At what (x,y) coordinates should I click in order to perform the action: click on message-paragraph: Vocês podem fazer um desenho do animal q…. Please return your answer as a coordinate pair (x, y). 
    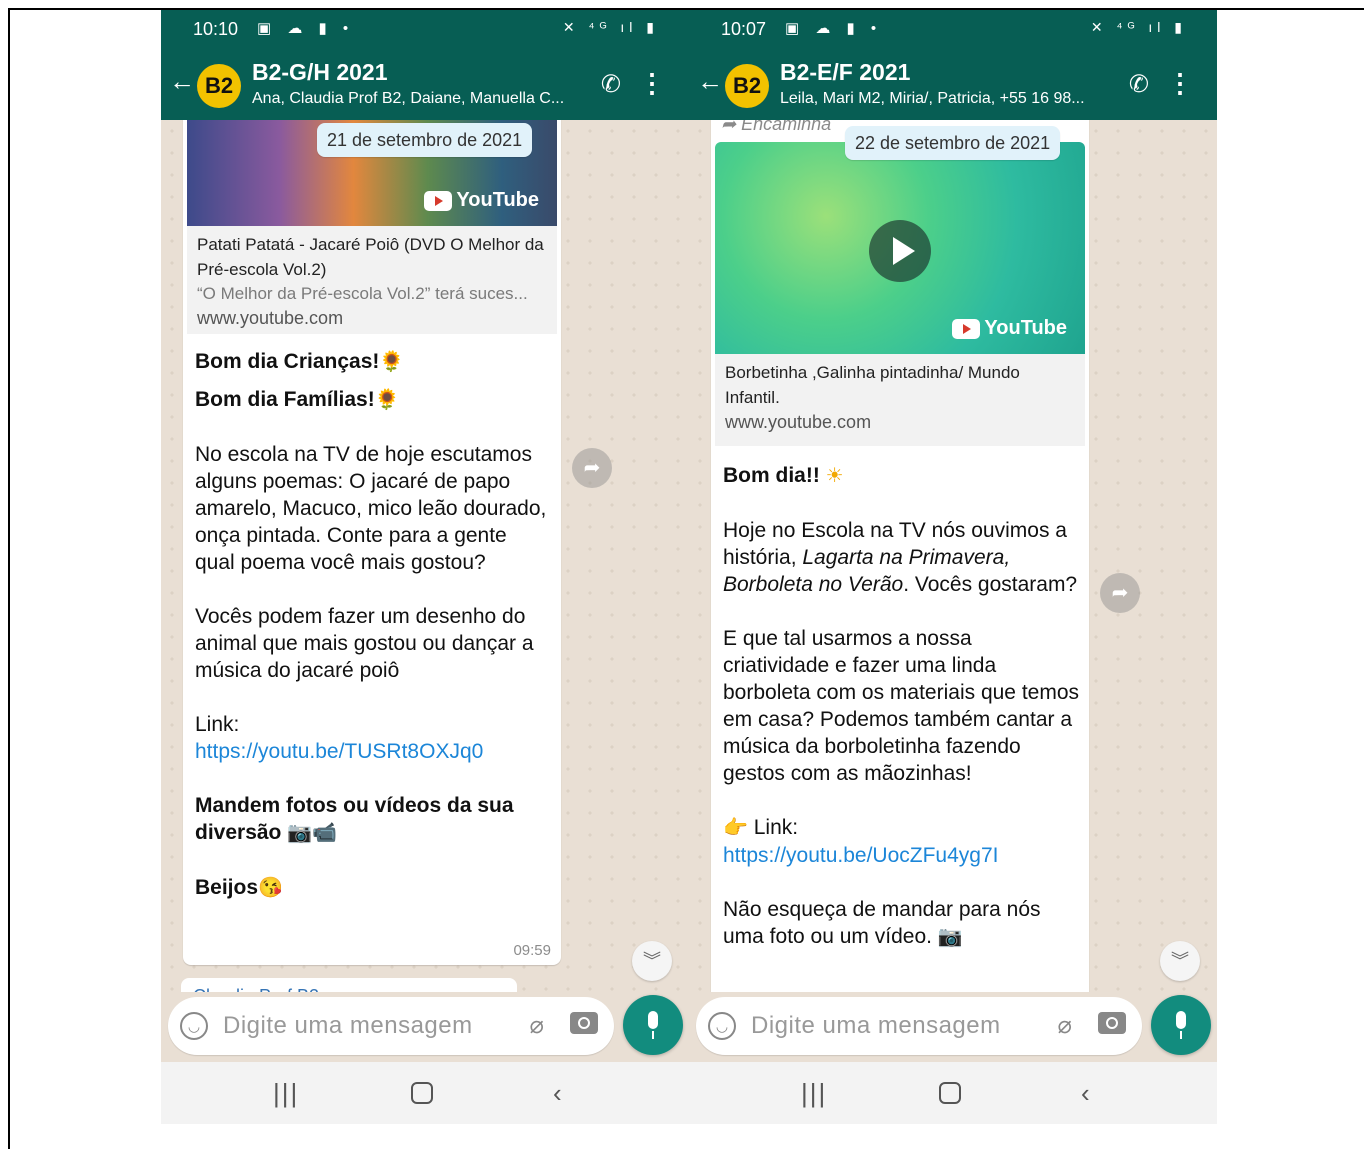
    Looking at the image, I should click on (364, 643).